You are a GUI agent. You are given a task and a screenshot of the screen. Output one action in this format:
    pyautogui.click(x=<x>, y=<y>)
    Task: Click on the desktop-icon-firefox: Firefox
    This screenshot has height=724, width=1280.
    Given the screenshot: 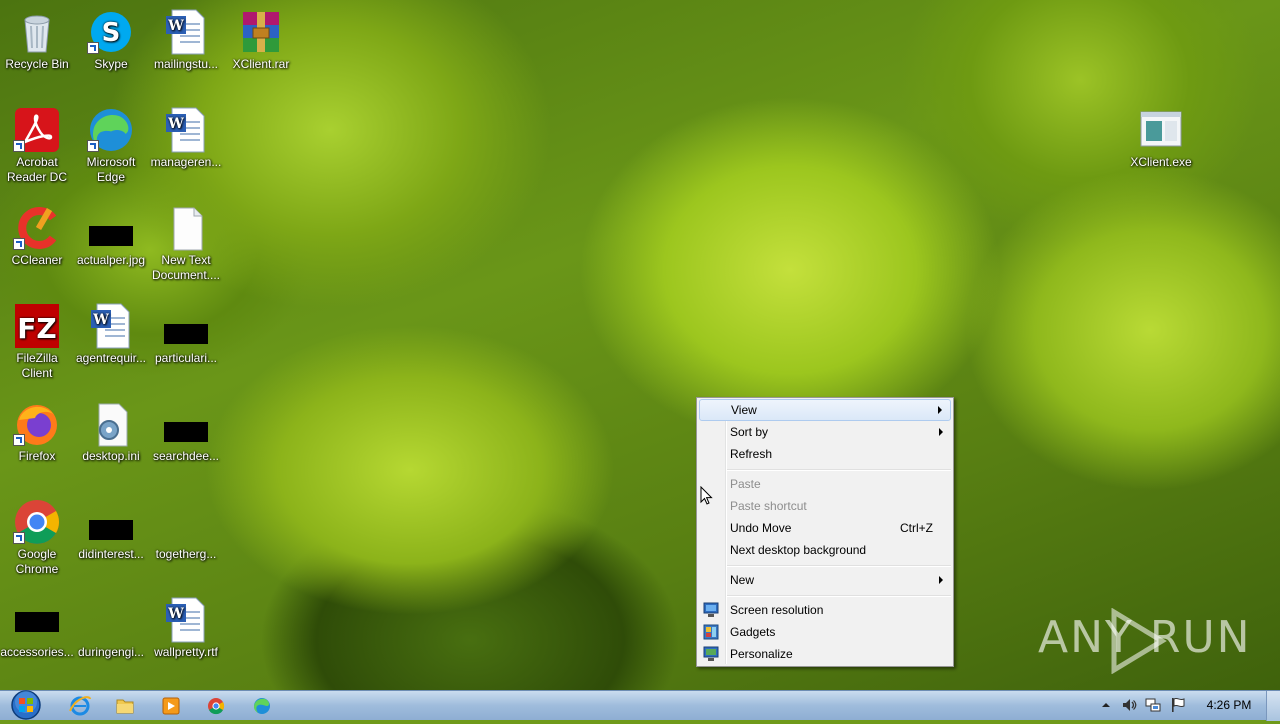 What is the action you would take?
    pyautogui.click(x=37, y=432)
    